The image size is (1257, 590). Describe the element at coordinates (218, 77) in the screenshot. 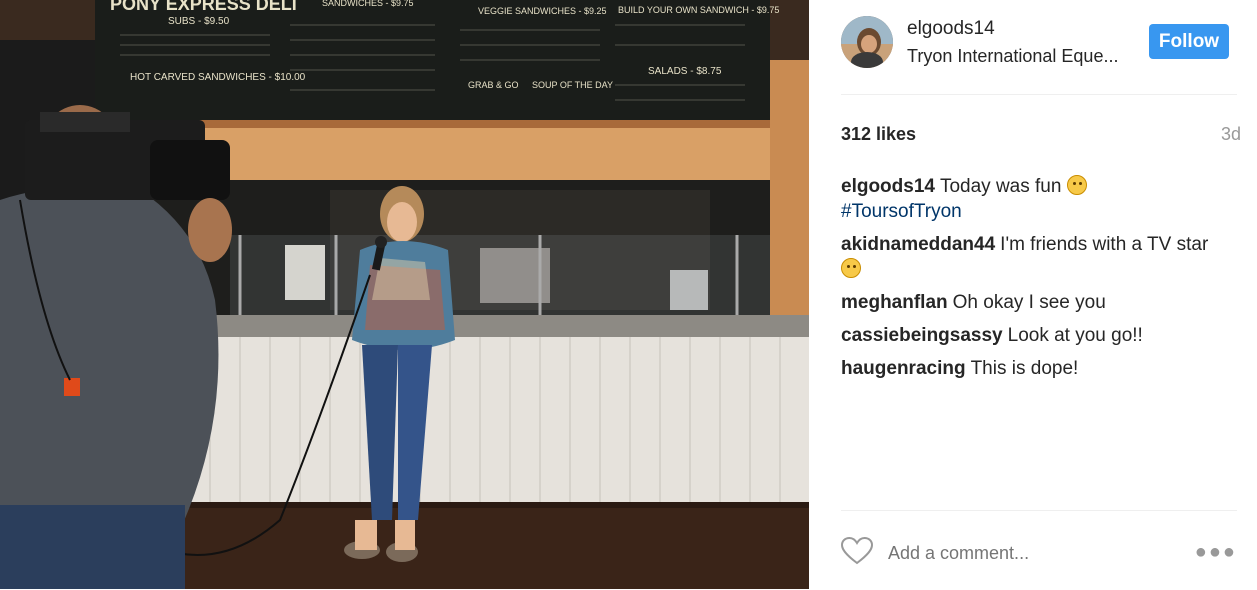

I see `menu-hot: HOT CARVED SANDWICHES - $10.00` at that location.